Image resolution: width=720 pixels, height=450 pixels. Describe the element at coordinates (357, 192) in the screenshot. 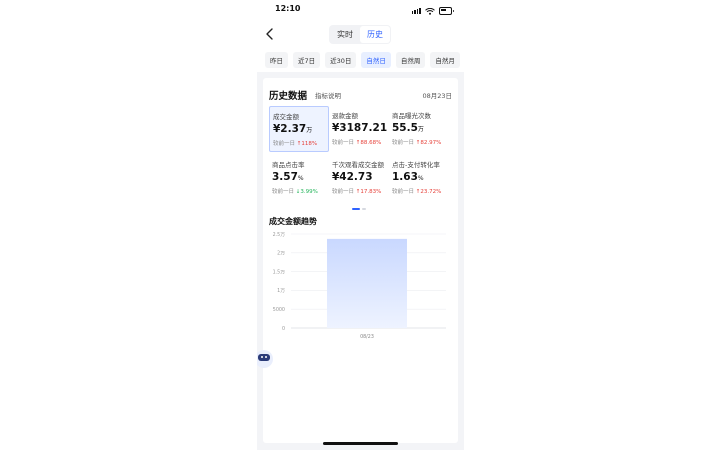

I see `metric-compare: 较前一日 ↑17.83%` at that location.